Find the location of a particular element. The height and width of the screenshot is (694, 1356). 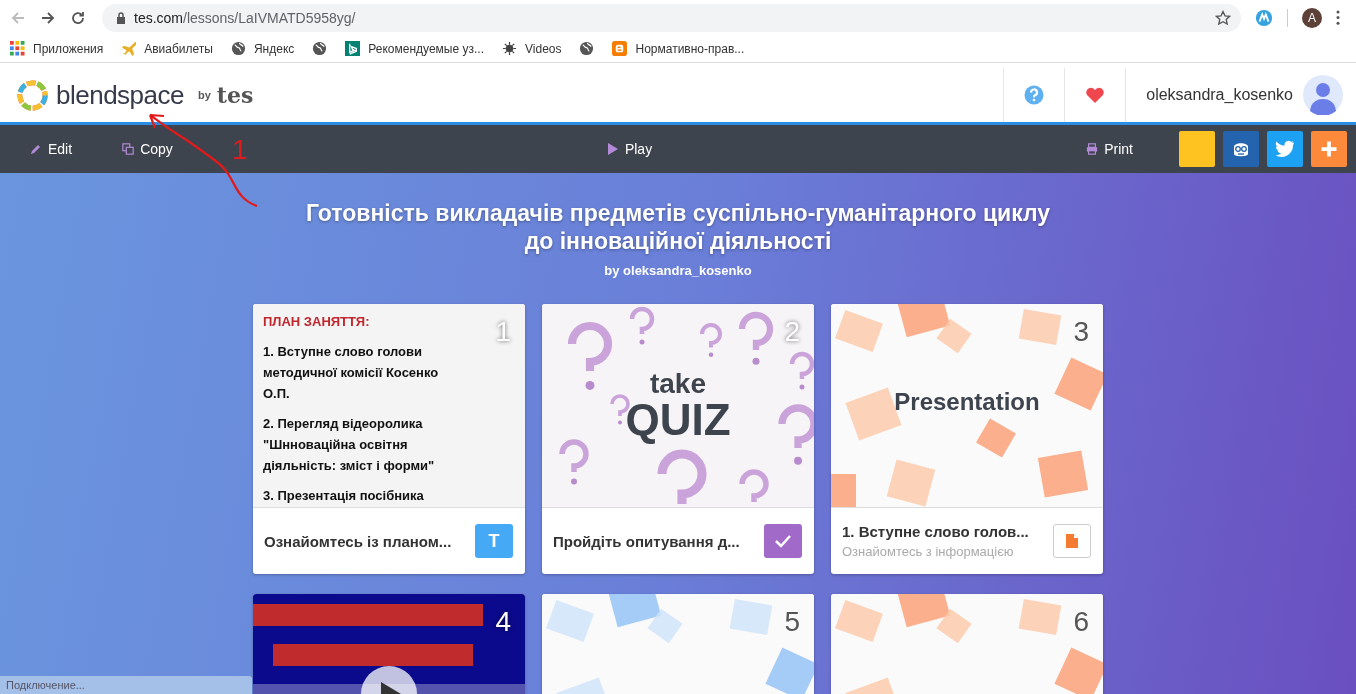

card-number: 1 is located at coordinates (503, 332).